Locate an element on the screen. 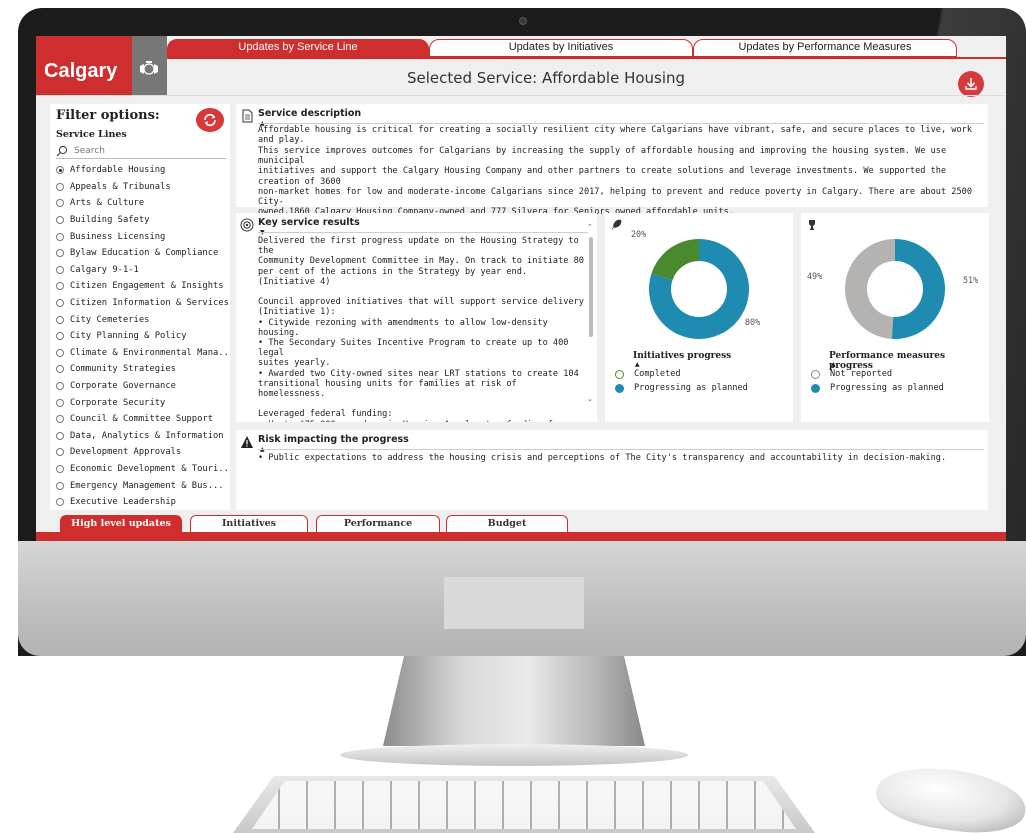 Image resolution: width=1026 pixels, height=833 pixels. service-line-label: Bylaw Education & Compliance is located at coordinates (144, 253).